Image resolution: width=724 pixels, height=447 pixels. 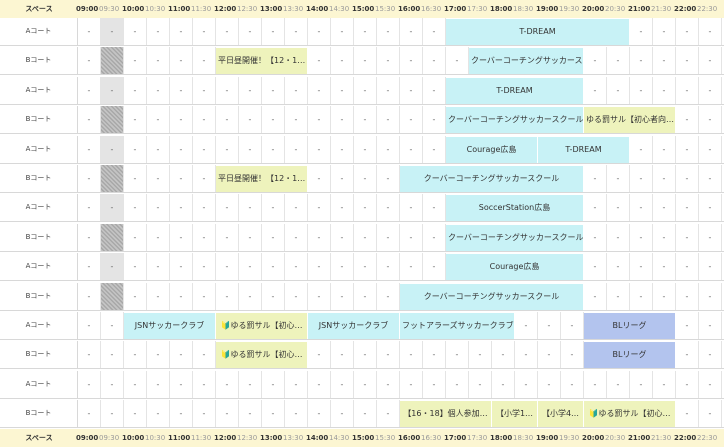 I want to click on booking-block: フットアラーズサッカークラブ, so click(x=457, y=326).